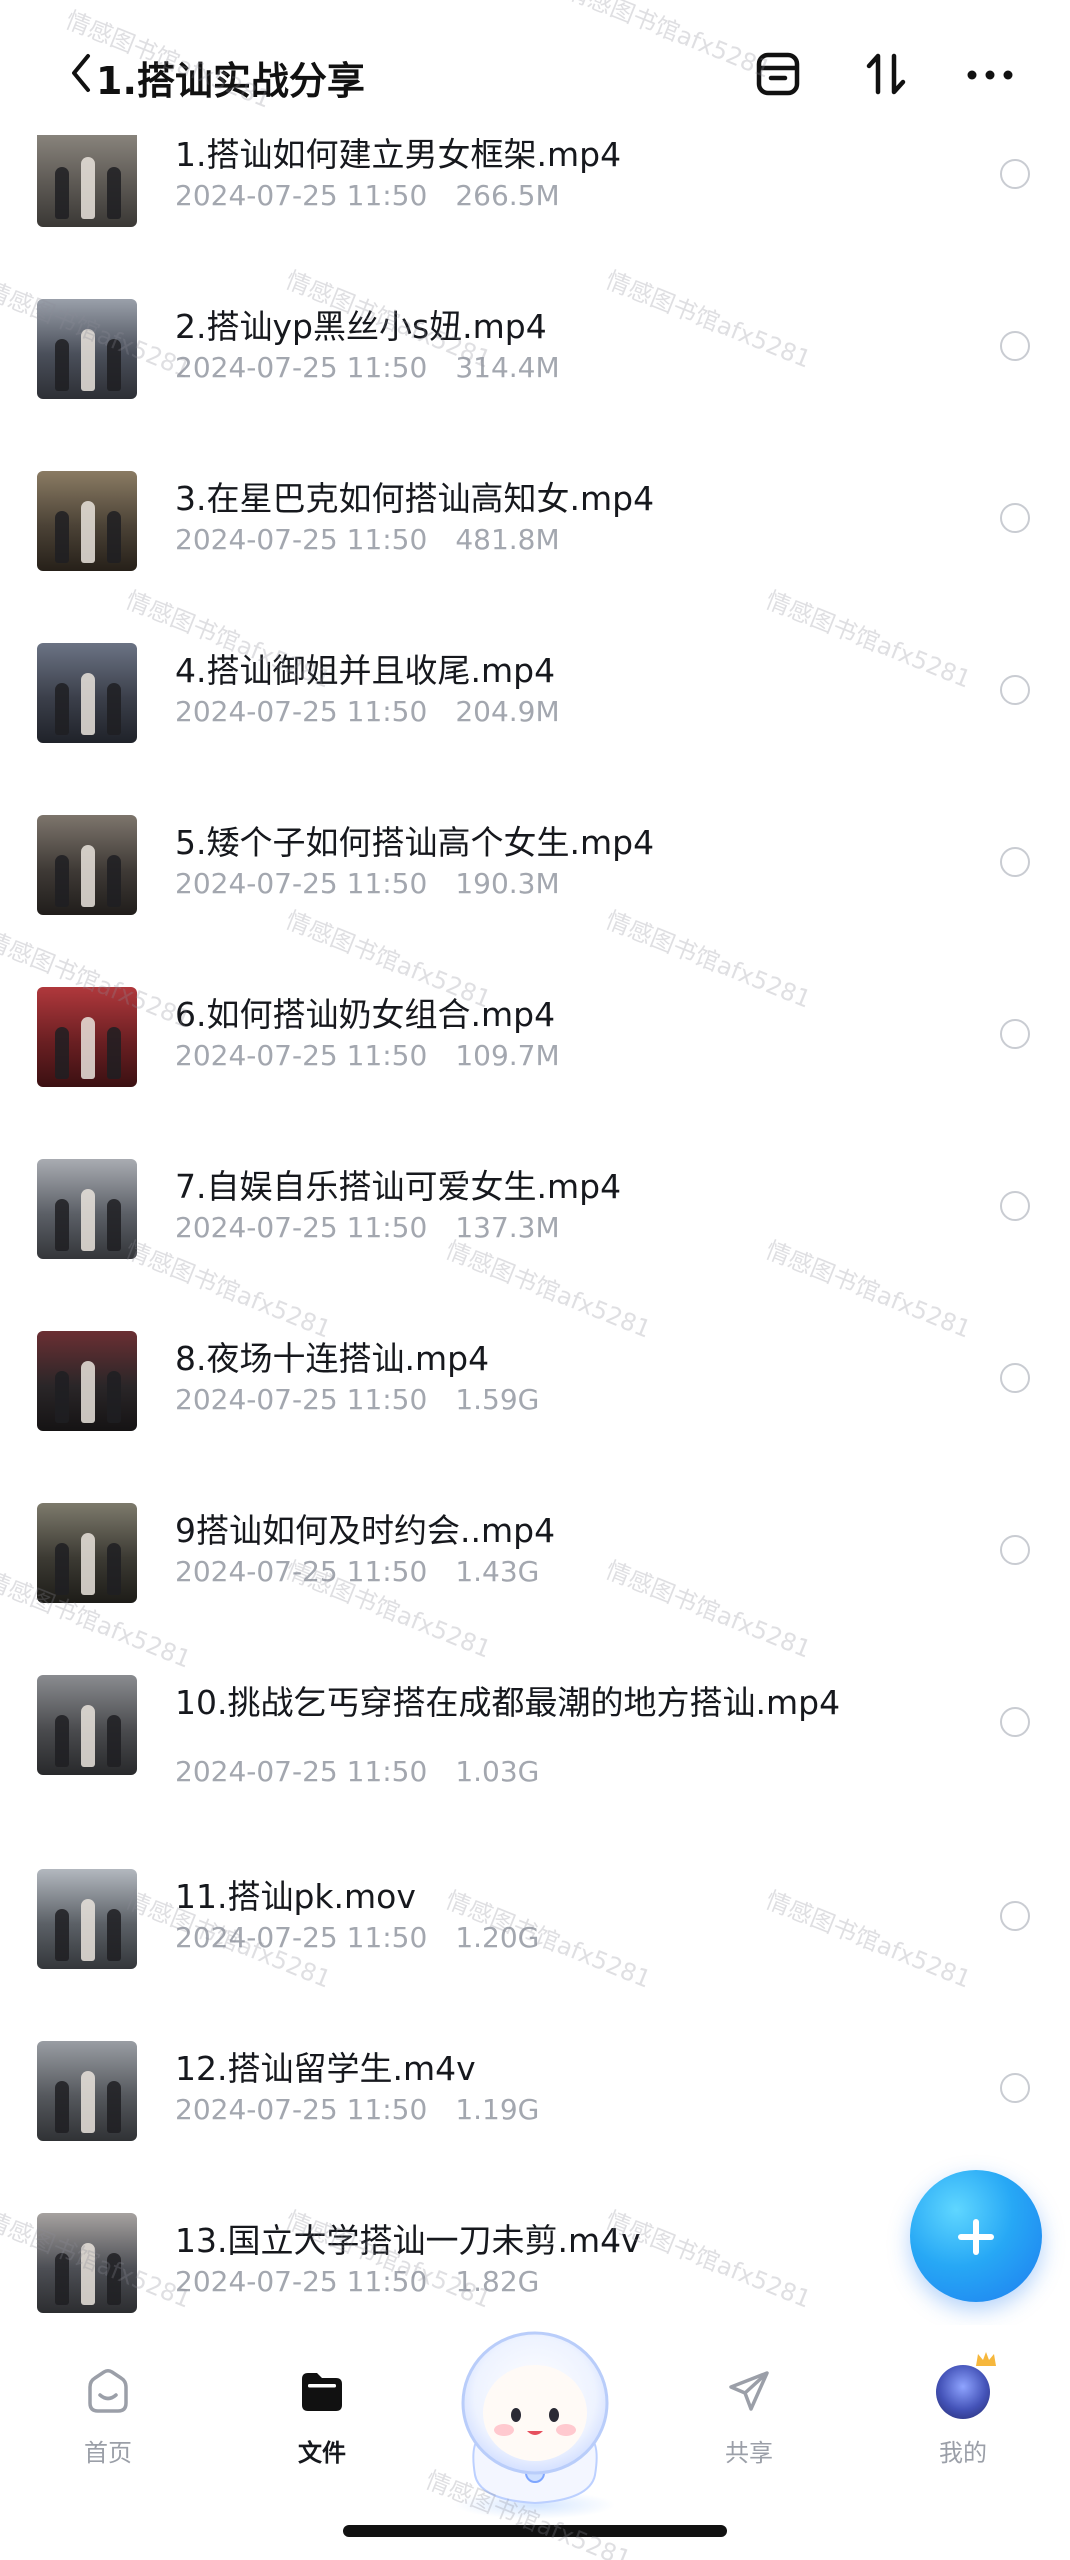 Image resolution: width=1070 pixels, height=2560 pixels. I want to click on file-row: 5.矮个子如何搭讪高个女生.mp4 2024-07-25 11:50 190.3M, so click(535, 888).